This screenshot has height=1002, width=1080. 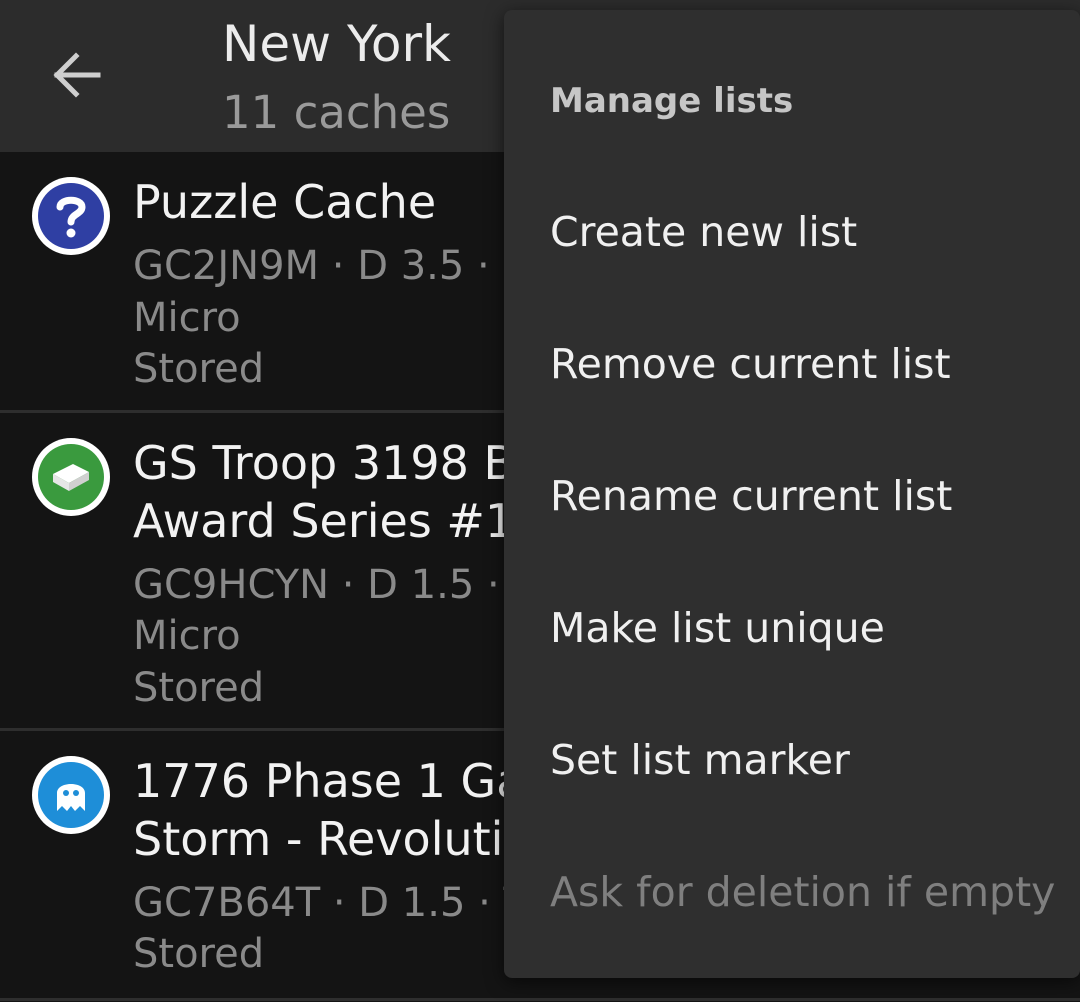 I want to click on menu-item-rename-current-list: Rename current list, so click(x=792, y=496).